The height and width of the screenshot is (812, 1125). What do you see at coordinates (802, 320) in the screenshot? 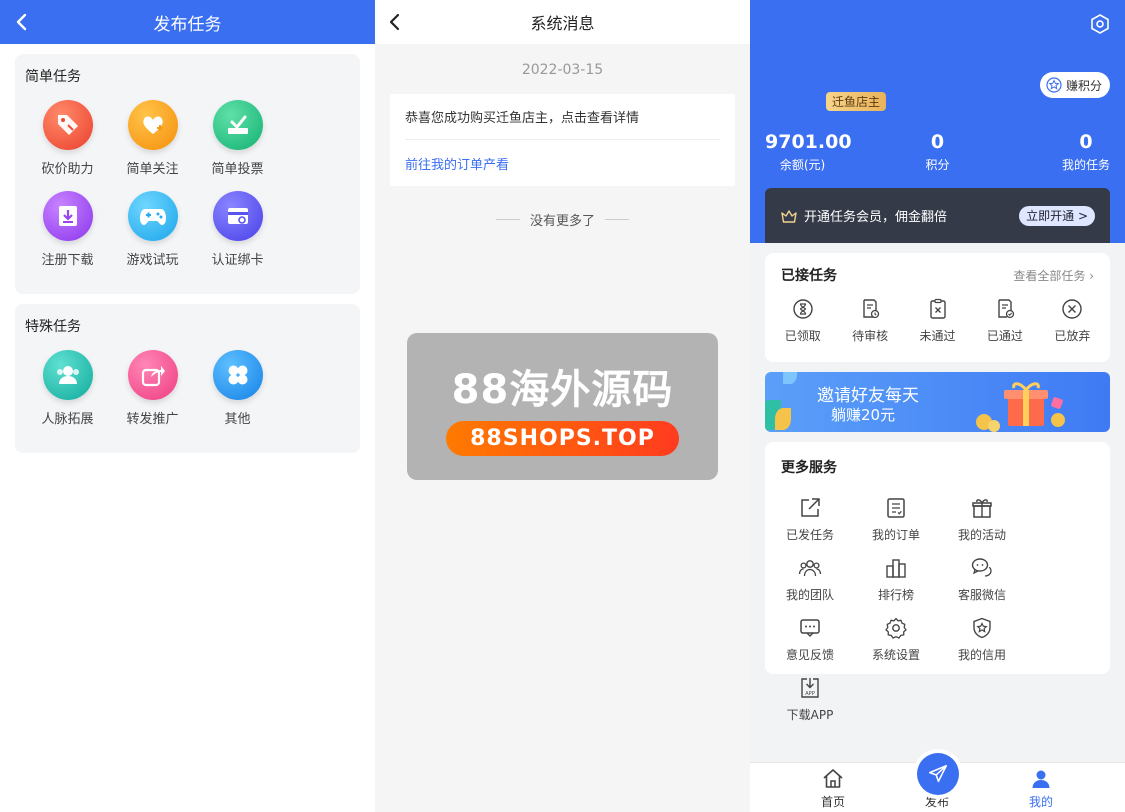
I see `task-status-claimed: 已领取` at bounding box center [802, 320].